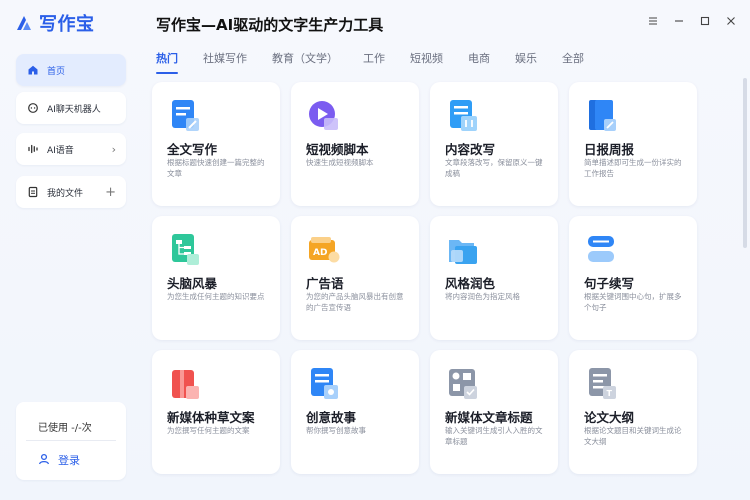 Image resolution: width=750 pixels, height=500 pixels. I want to click on file-icon, so click(33, 192).